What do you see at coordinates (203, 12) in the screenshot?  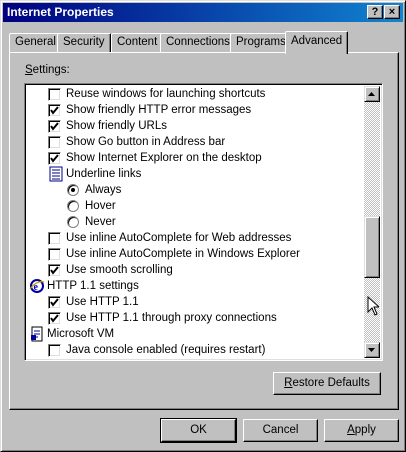 I see `title-bar: Internet Properties` at bounding box center [203, 12].